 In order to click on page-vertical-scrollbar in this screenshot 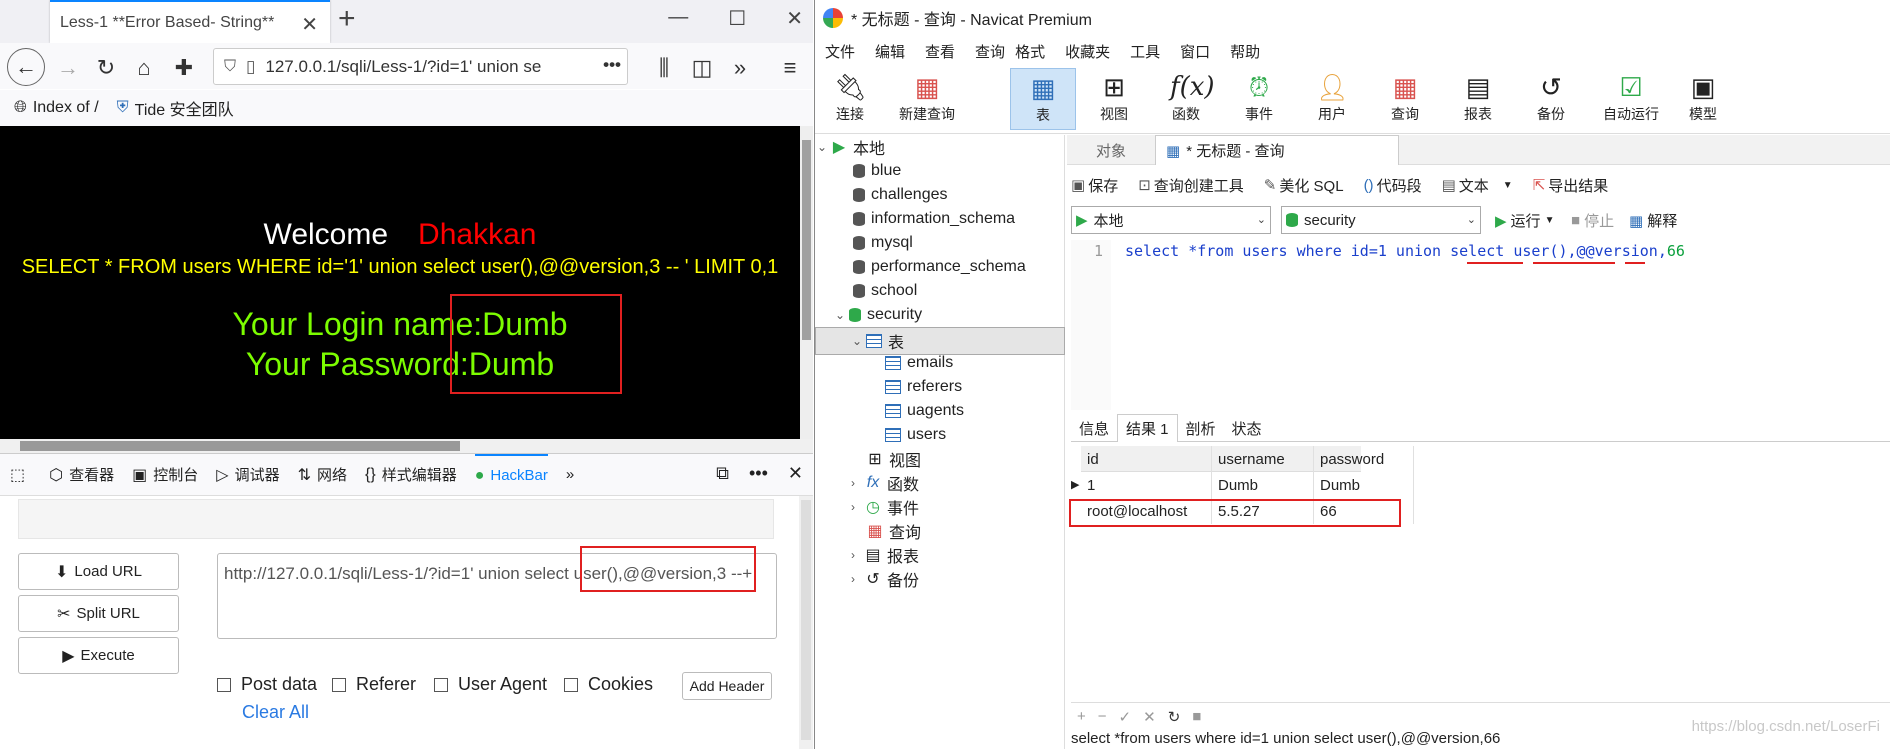, I will do `click(806, 282)`.